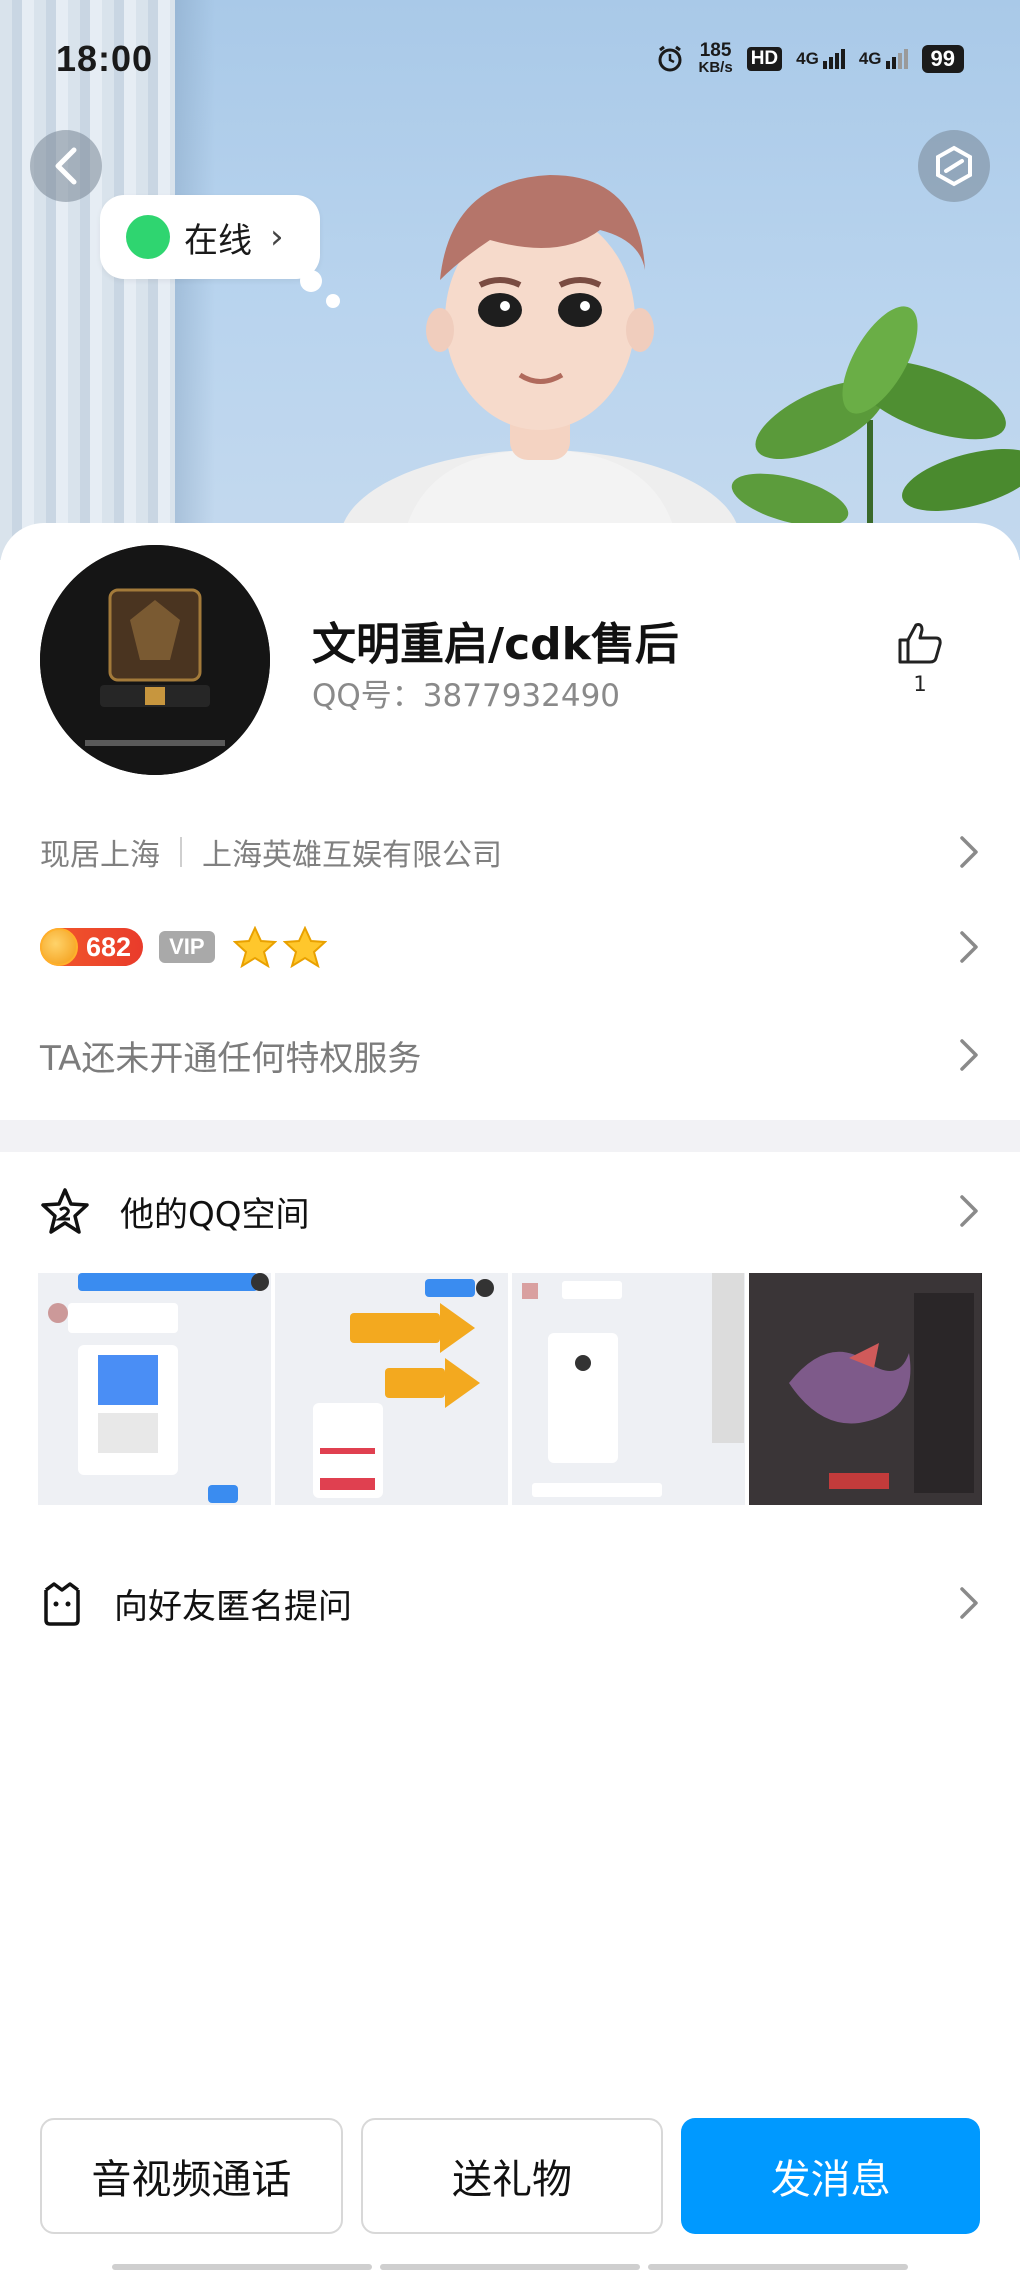 The height and width of the screenshot is (2274, 1020). Describe the element at coordinates (510, 1136) in the screenshot. I see `section-divider` at that location.